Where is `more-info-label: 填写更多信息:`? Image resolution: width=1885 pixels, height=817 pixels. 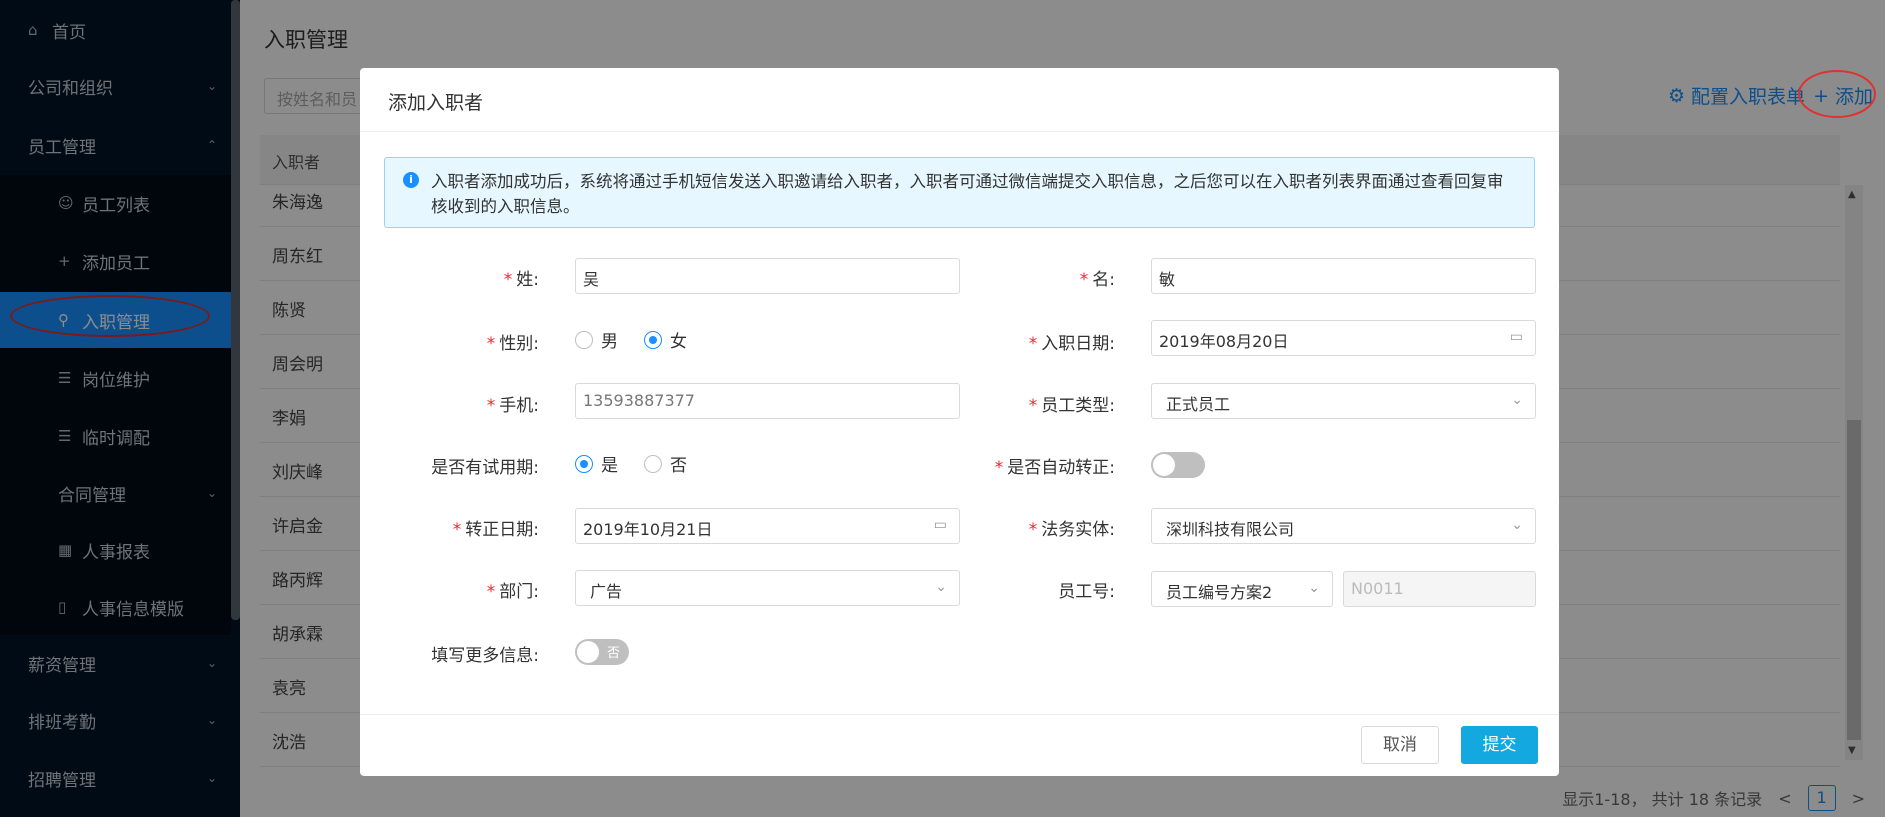 more-info-label: 填写更多信息: is located at coordinates (485, 656).